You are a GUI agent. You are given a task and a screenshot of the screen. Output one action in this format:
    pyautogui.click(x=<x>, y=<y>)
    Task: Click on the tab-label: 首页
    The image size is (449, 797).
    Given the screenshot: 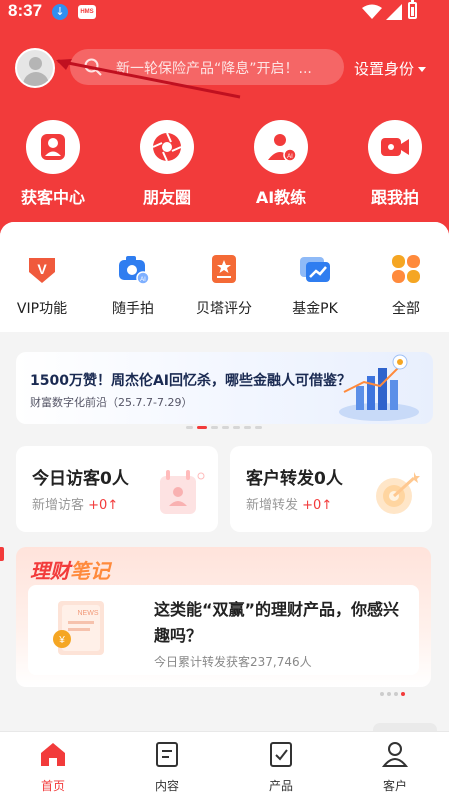 What is the action you would take?
    pyautogui.click(x=52, y=786)
    